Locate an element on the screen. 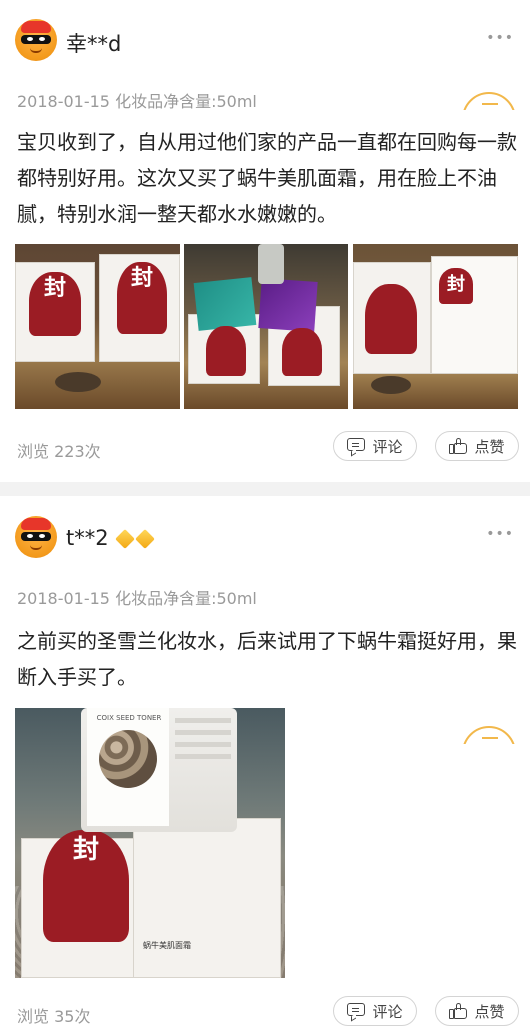 The height and width of the screenshot is (1035, 530). view-count: 浏览 35次 is located at coordinates (54, 1016).